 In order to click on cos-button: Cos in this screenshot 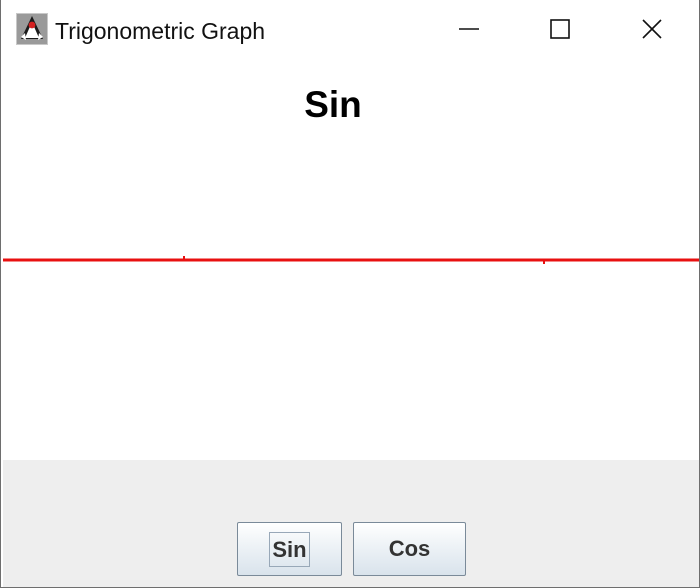, I will do `click(409, 549)`.